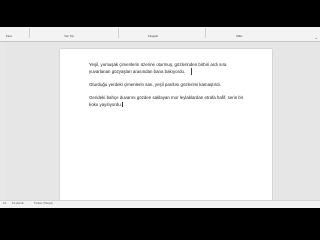 The width and height of the screenshot is (320, 240). Describe the element at coordinates (160, 41) in the screenshot. I see `ribbon-divider` at that location.